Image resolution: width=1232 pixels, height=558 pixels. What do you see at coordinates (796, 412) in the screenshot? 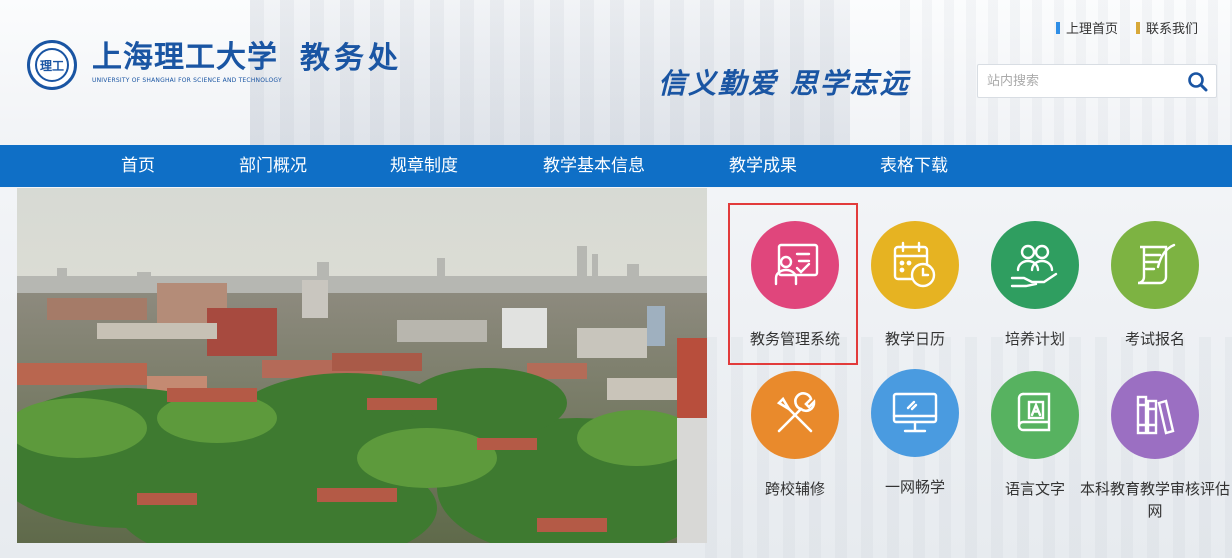
I see `tools-icon` at bounding box center [796, 412].